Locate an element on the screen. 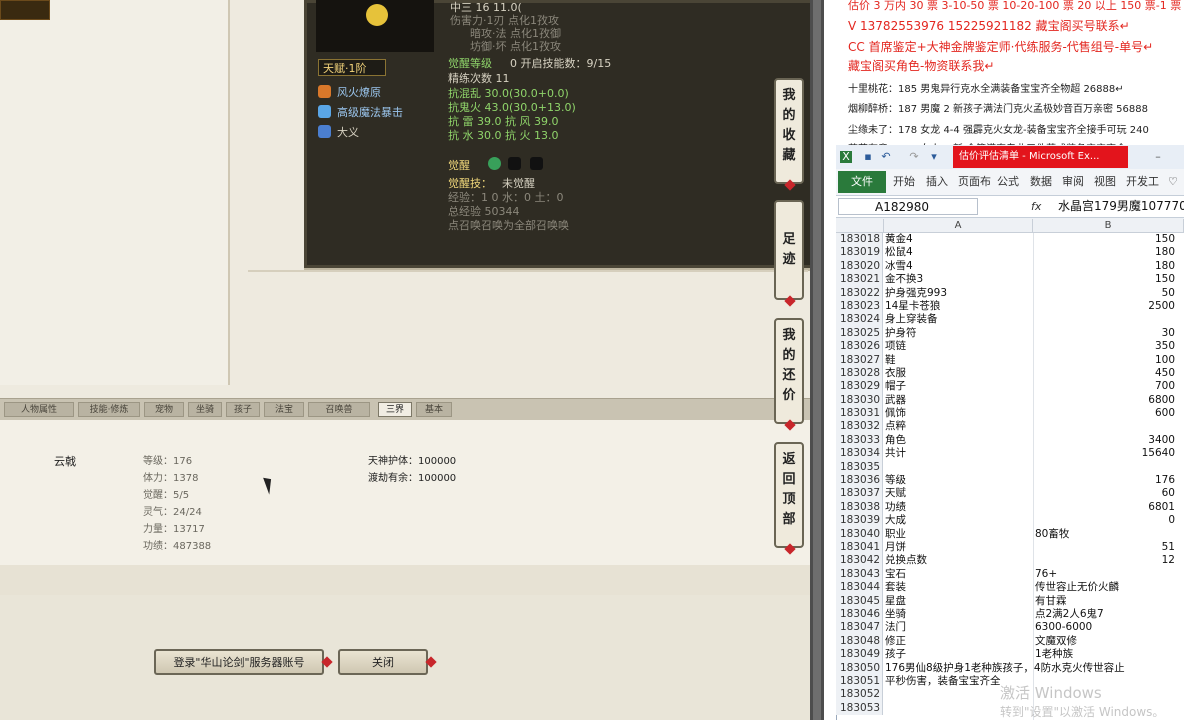 The width and height of the screenshot is (1184, 720). table-row: 183020 冰雪4 180 is located at coordinates (1010, 266).